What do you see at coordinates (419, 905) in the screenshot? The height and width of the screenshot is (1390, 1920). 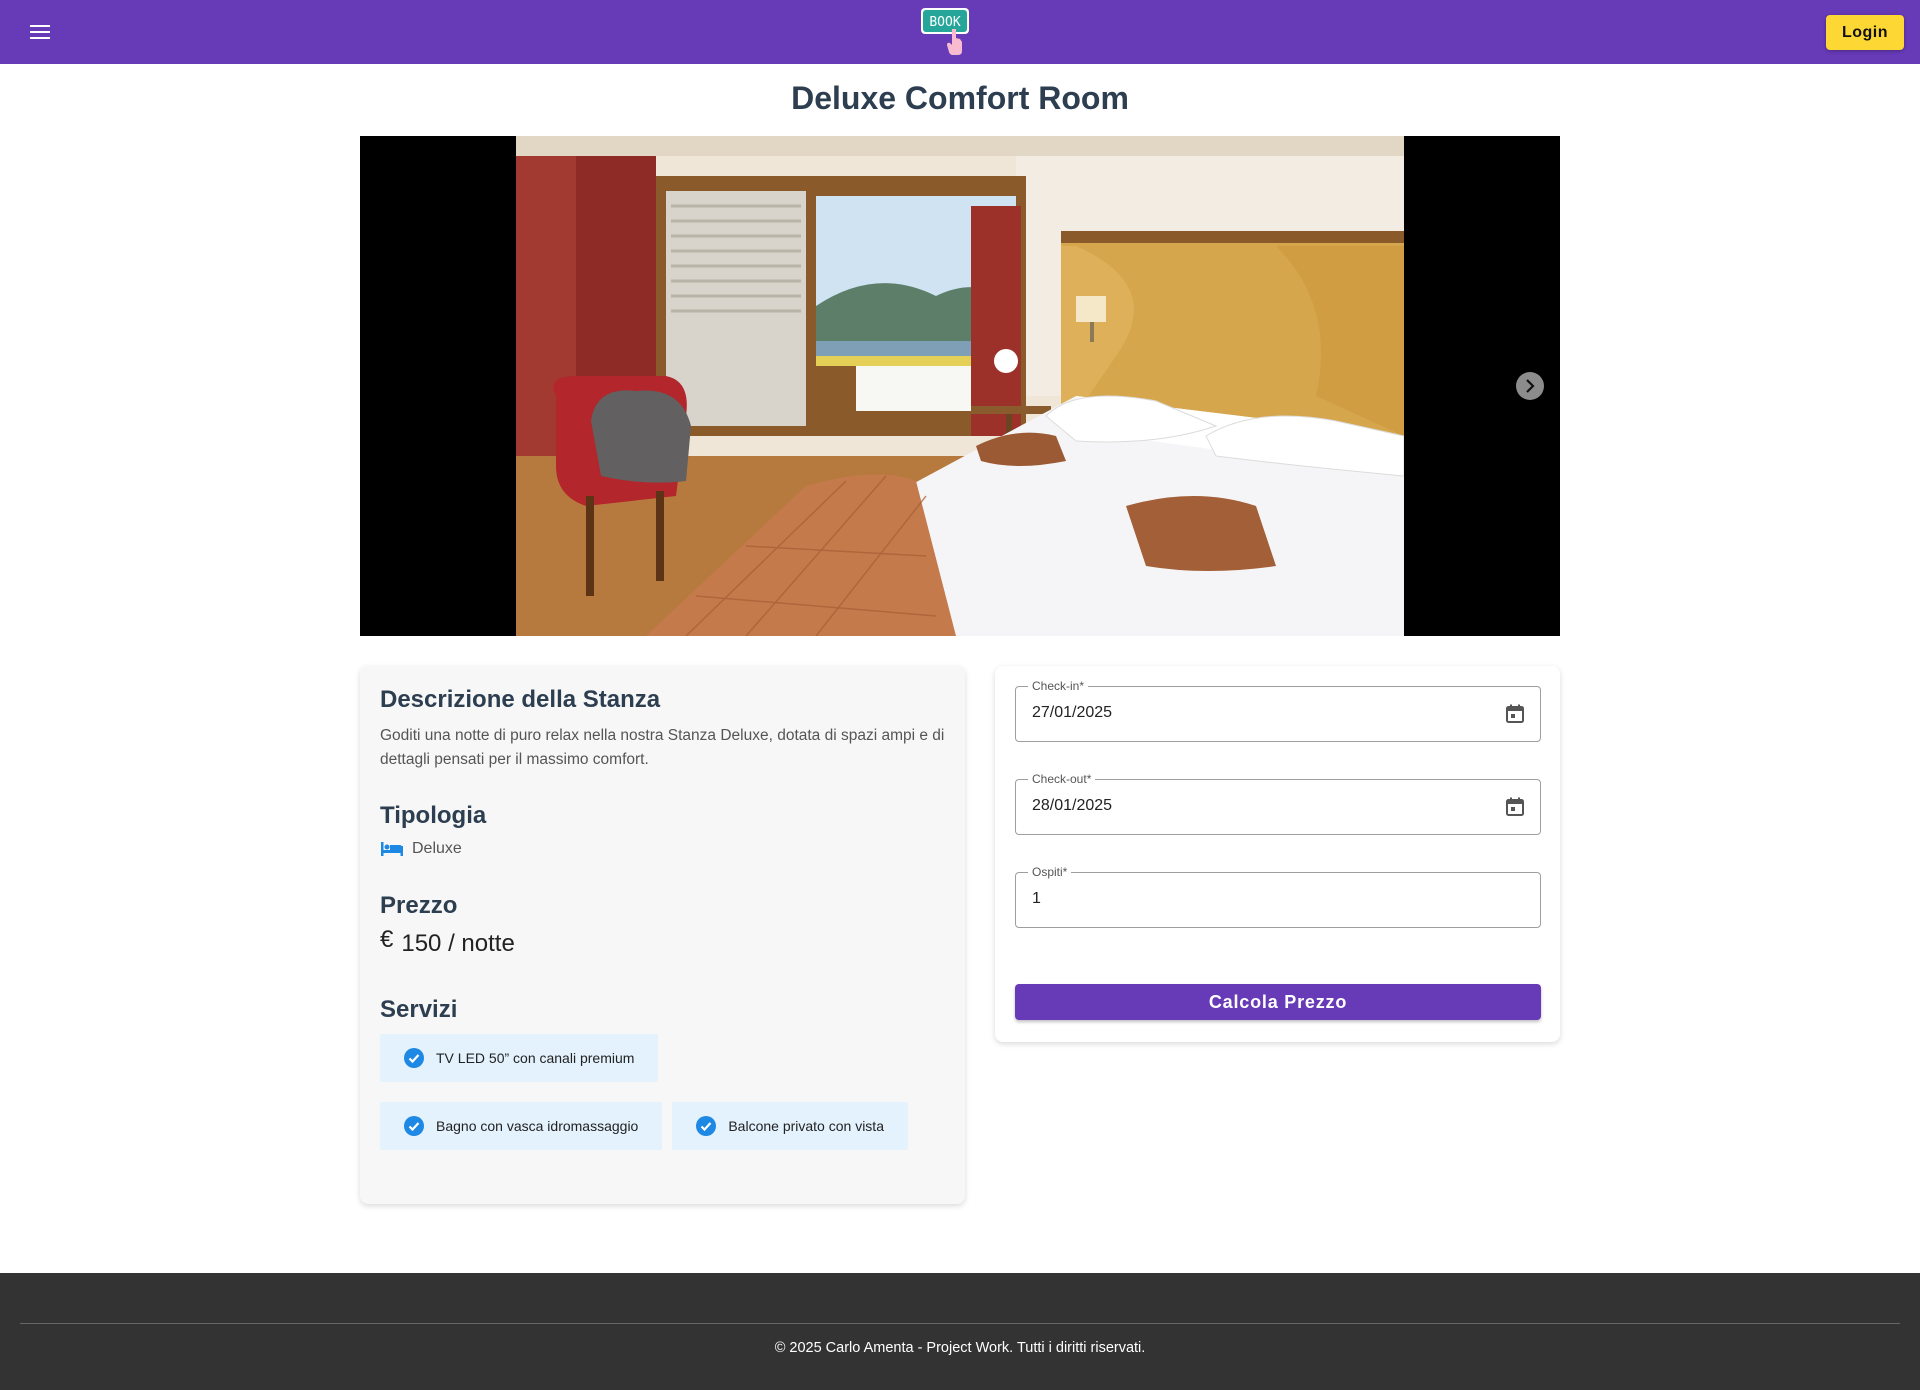 I see `price-title: Prezzo` at bounding box center [419, 905].